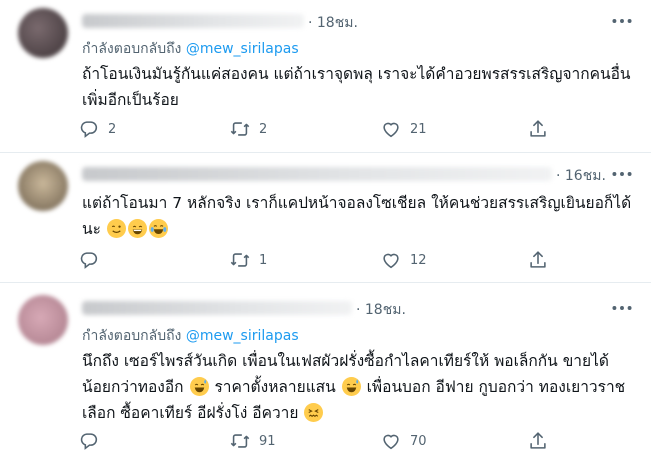  What do you see at coordinates (403, 129) in the screenshot?
I see `like-button: 21` at bounding box center [403, 129].